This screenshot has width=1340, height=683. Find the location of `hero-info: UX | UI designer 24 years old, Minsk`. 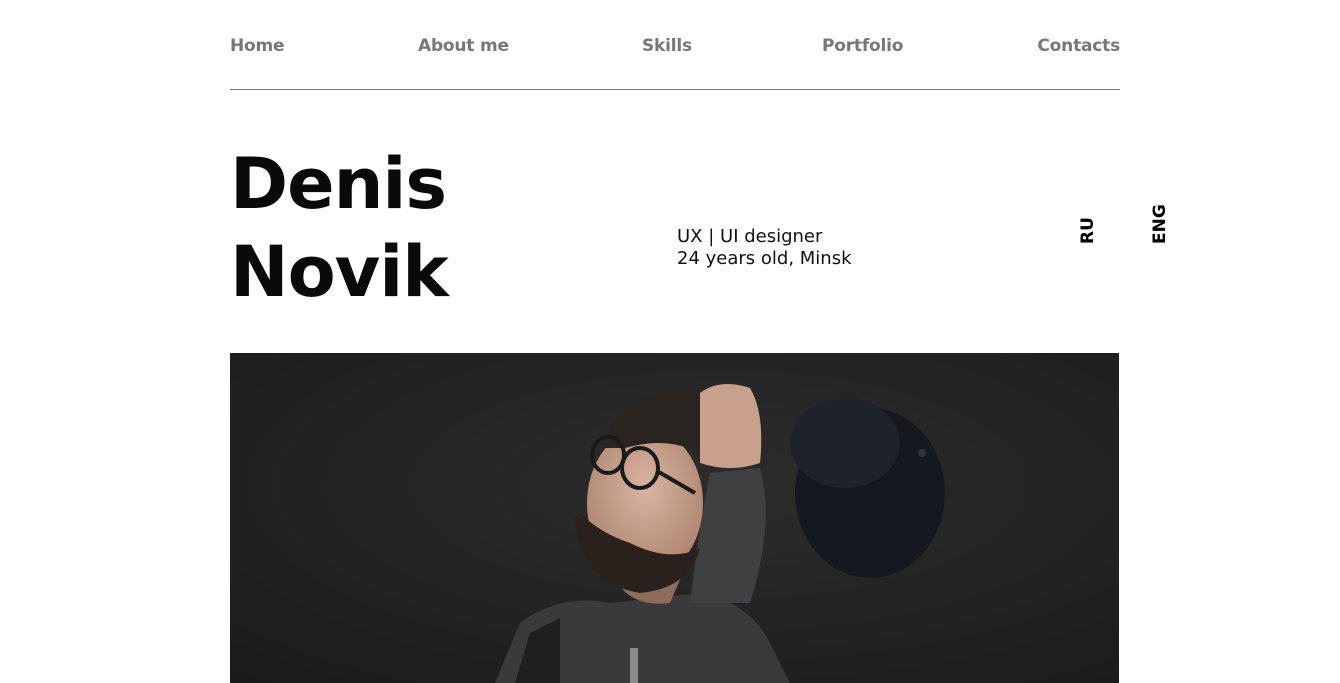

hero-info: UX | UI designer 24 years old, Minsk is located at coordinates (764, 248).